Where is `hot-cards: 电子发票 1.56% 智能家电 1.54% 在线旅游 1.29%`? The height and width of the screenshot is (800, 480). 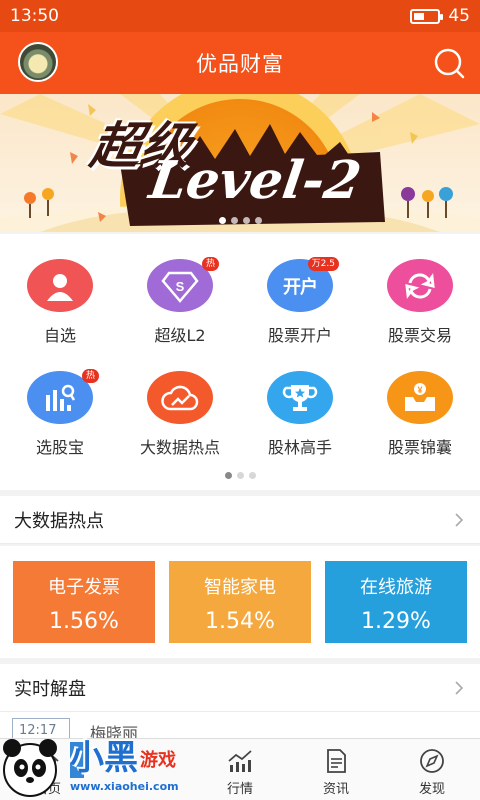 hot-cards: 电子发票 1.56% 智能家电 1.54% 在线旅游 1.29% is located at coordinates (240, 602).